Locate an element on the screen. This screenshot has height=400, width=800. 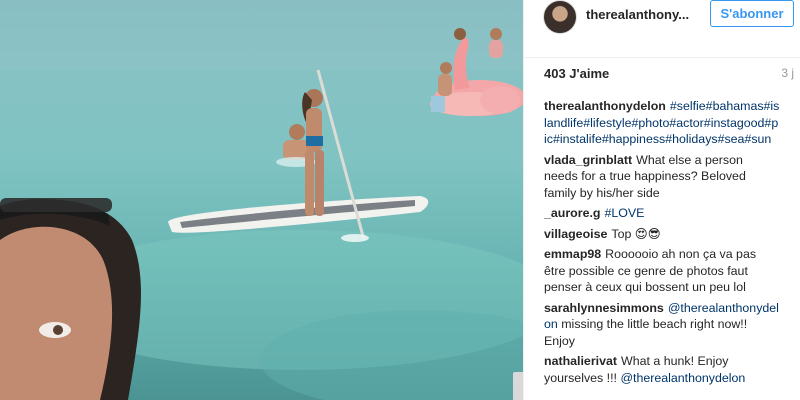
comment-author: nathalierivat is located at coordinates (580, 361).